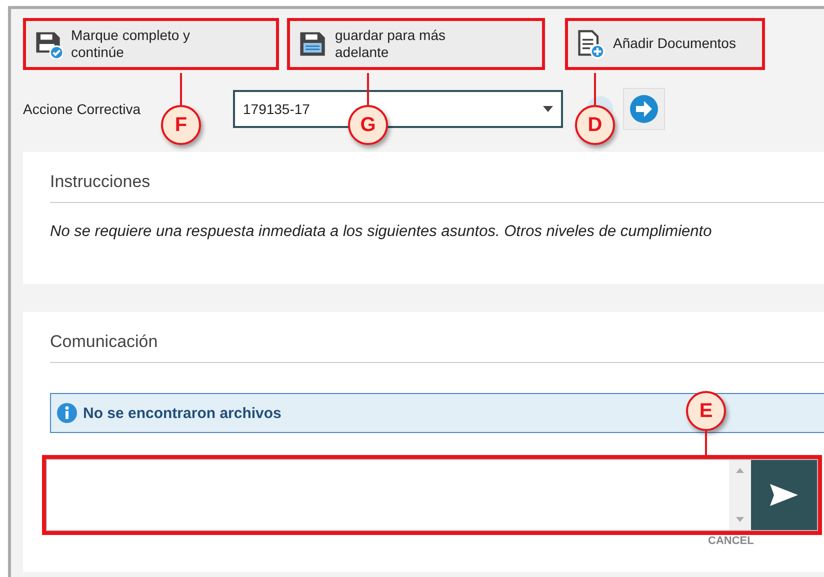 Image resolution: width=824 pixels, height=577 pixels. I want to click on scroll-up-icon, so click(740, 470).